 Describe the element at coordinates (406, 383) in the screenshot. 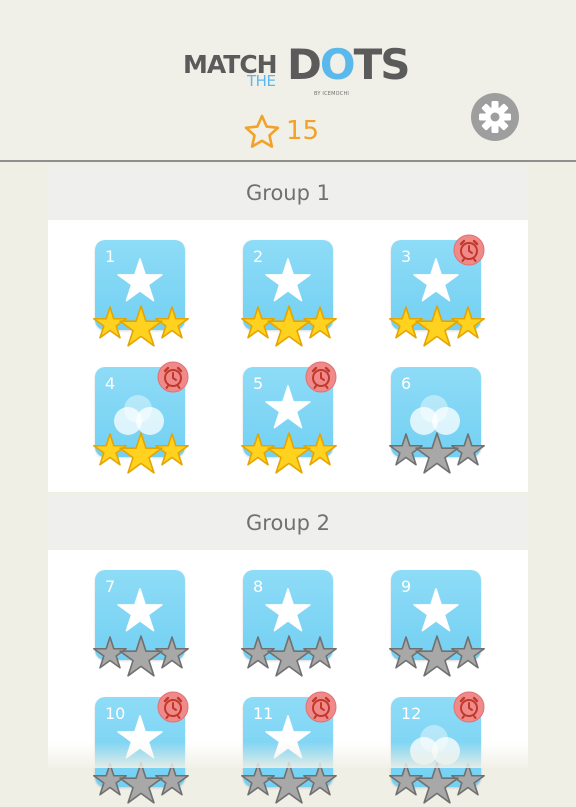

I see `level-number: 6` at that location.